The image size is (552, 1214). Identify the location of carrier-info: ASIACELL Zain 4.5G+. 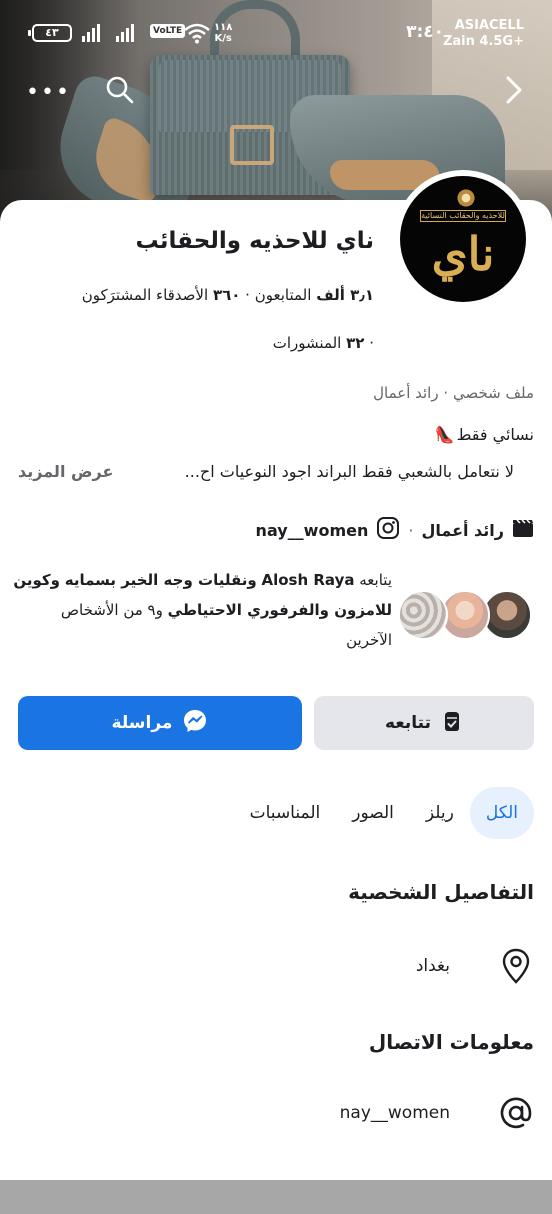
(483, 33).